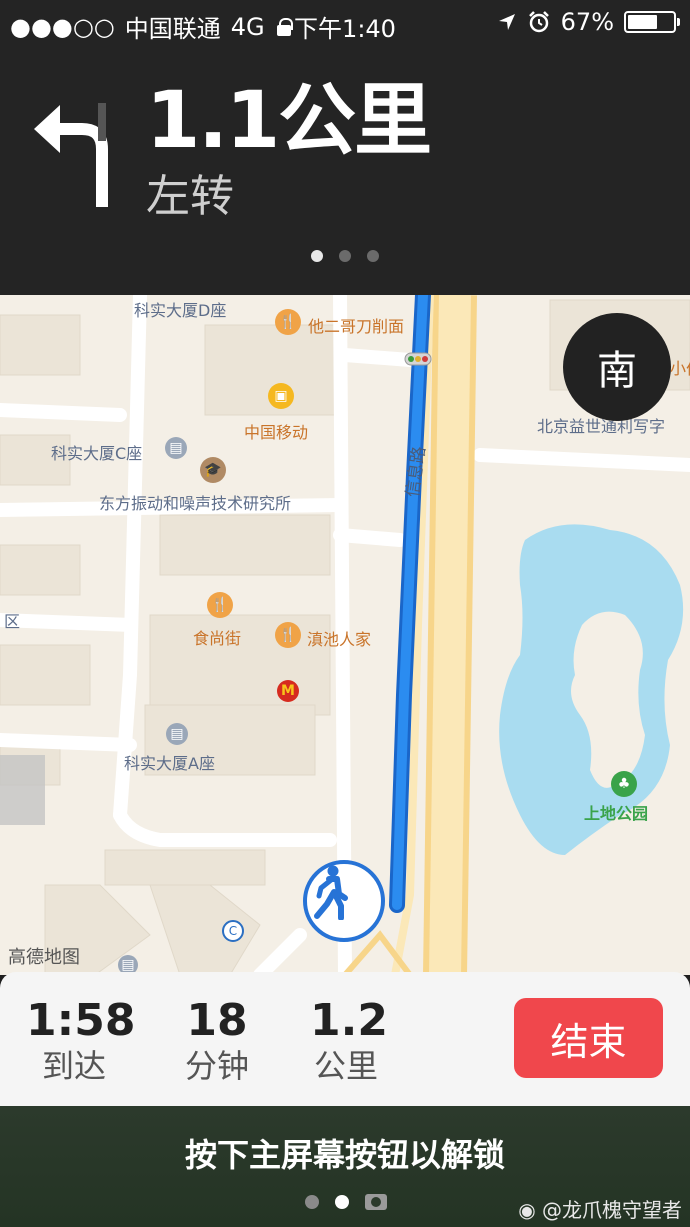  I want to click on office-building-icon-a: ▤, so click(177, 734).